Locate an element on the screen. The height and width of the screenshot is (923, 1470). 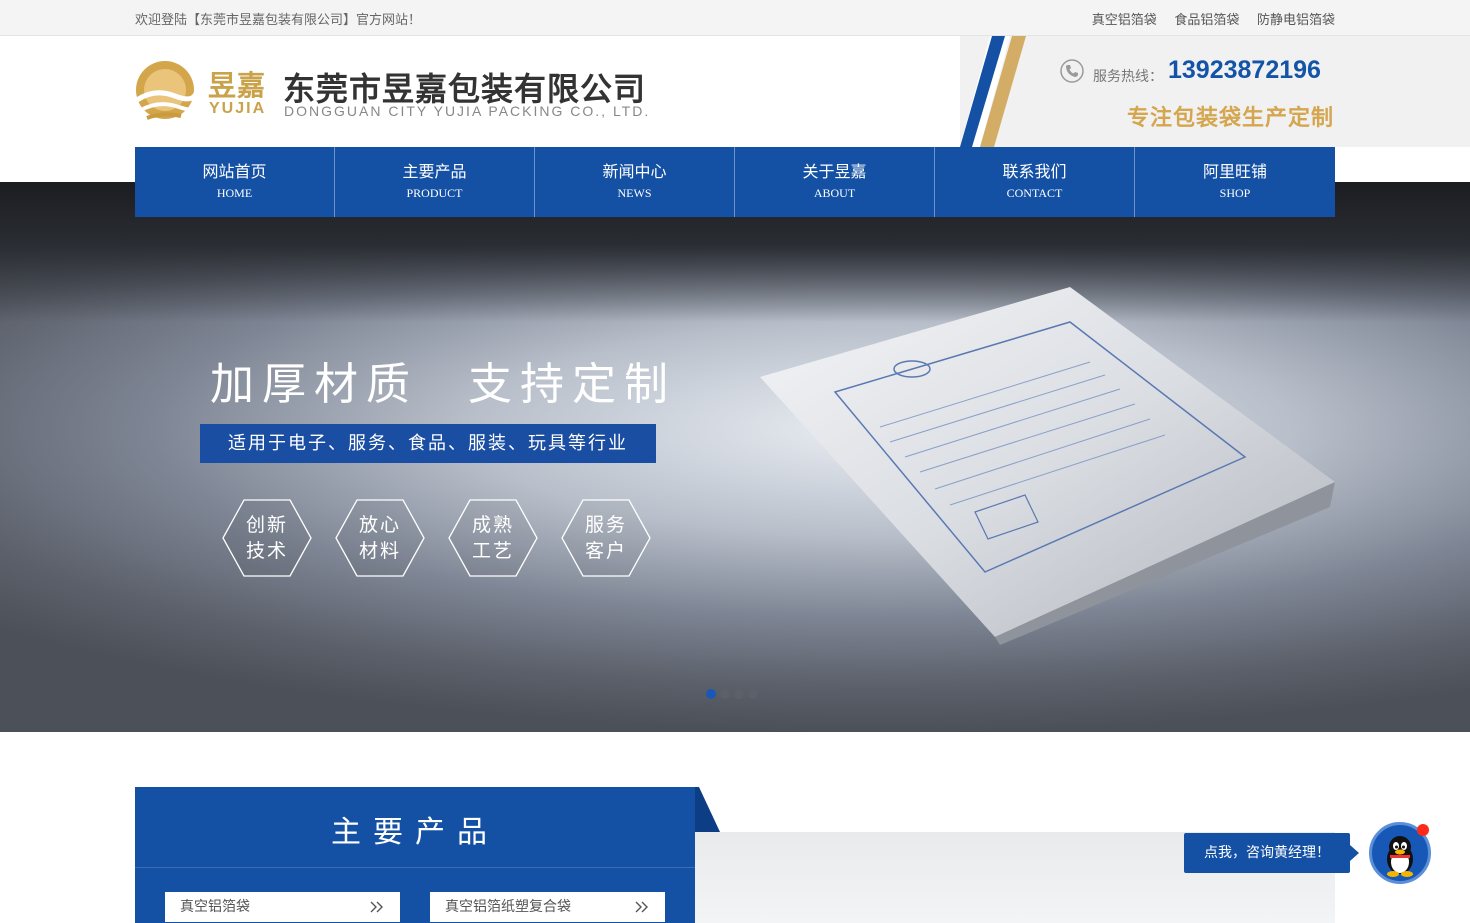
nav-label-cn: 联系我们 is located at coordinates (1034, 171).